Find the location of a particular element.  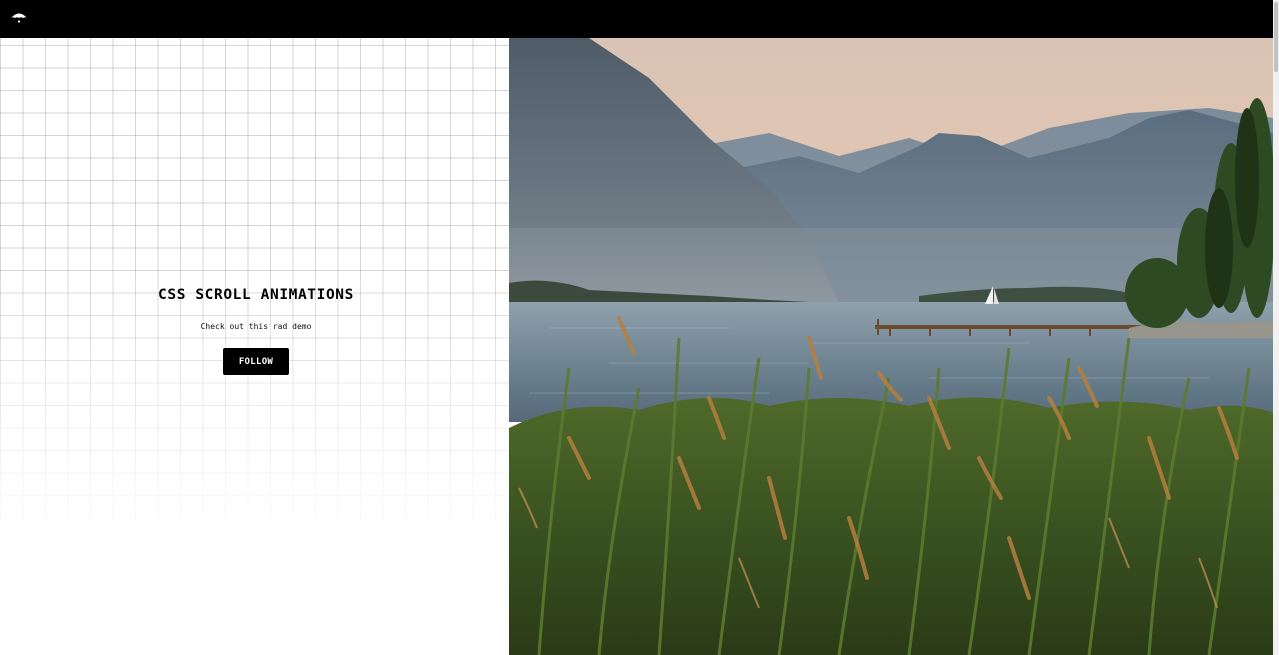

top-nav-bar is located at coordinates (639, 19).